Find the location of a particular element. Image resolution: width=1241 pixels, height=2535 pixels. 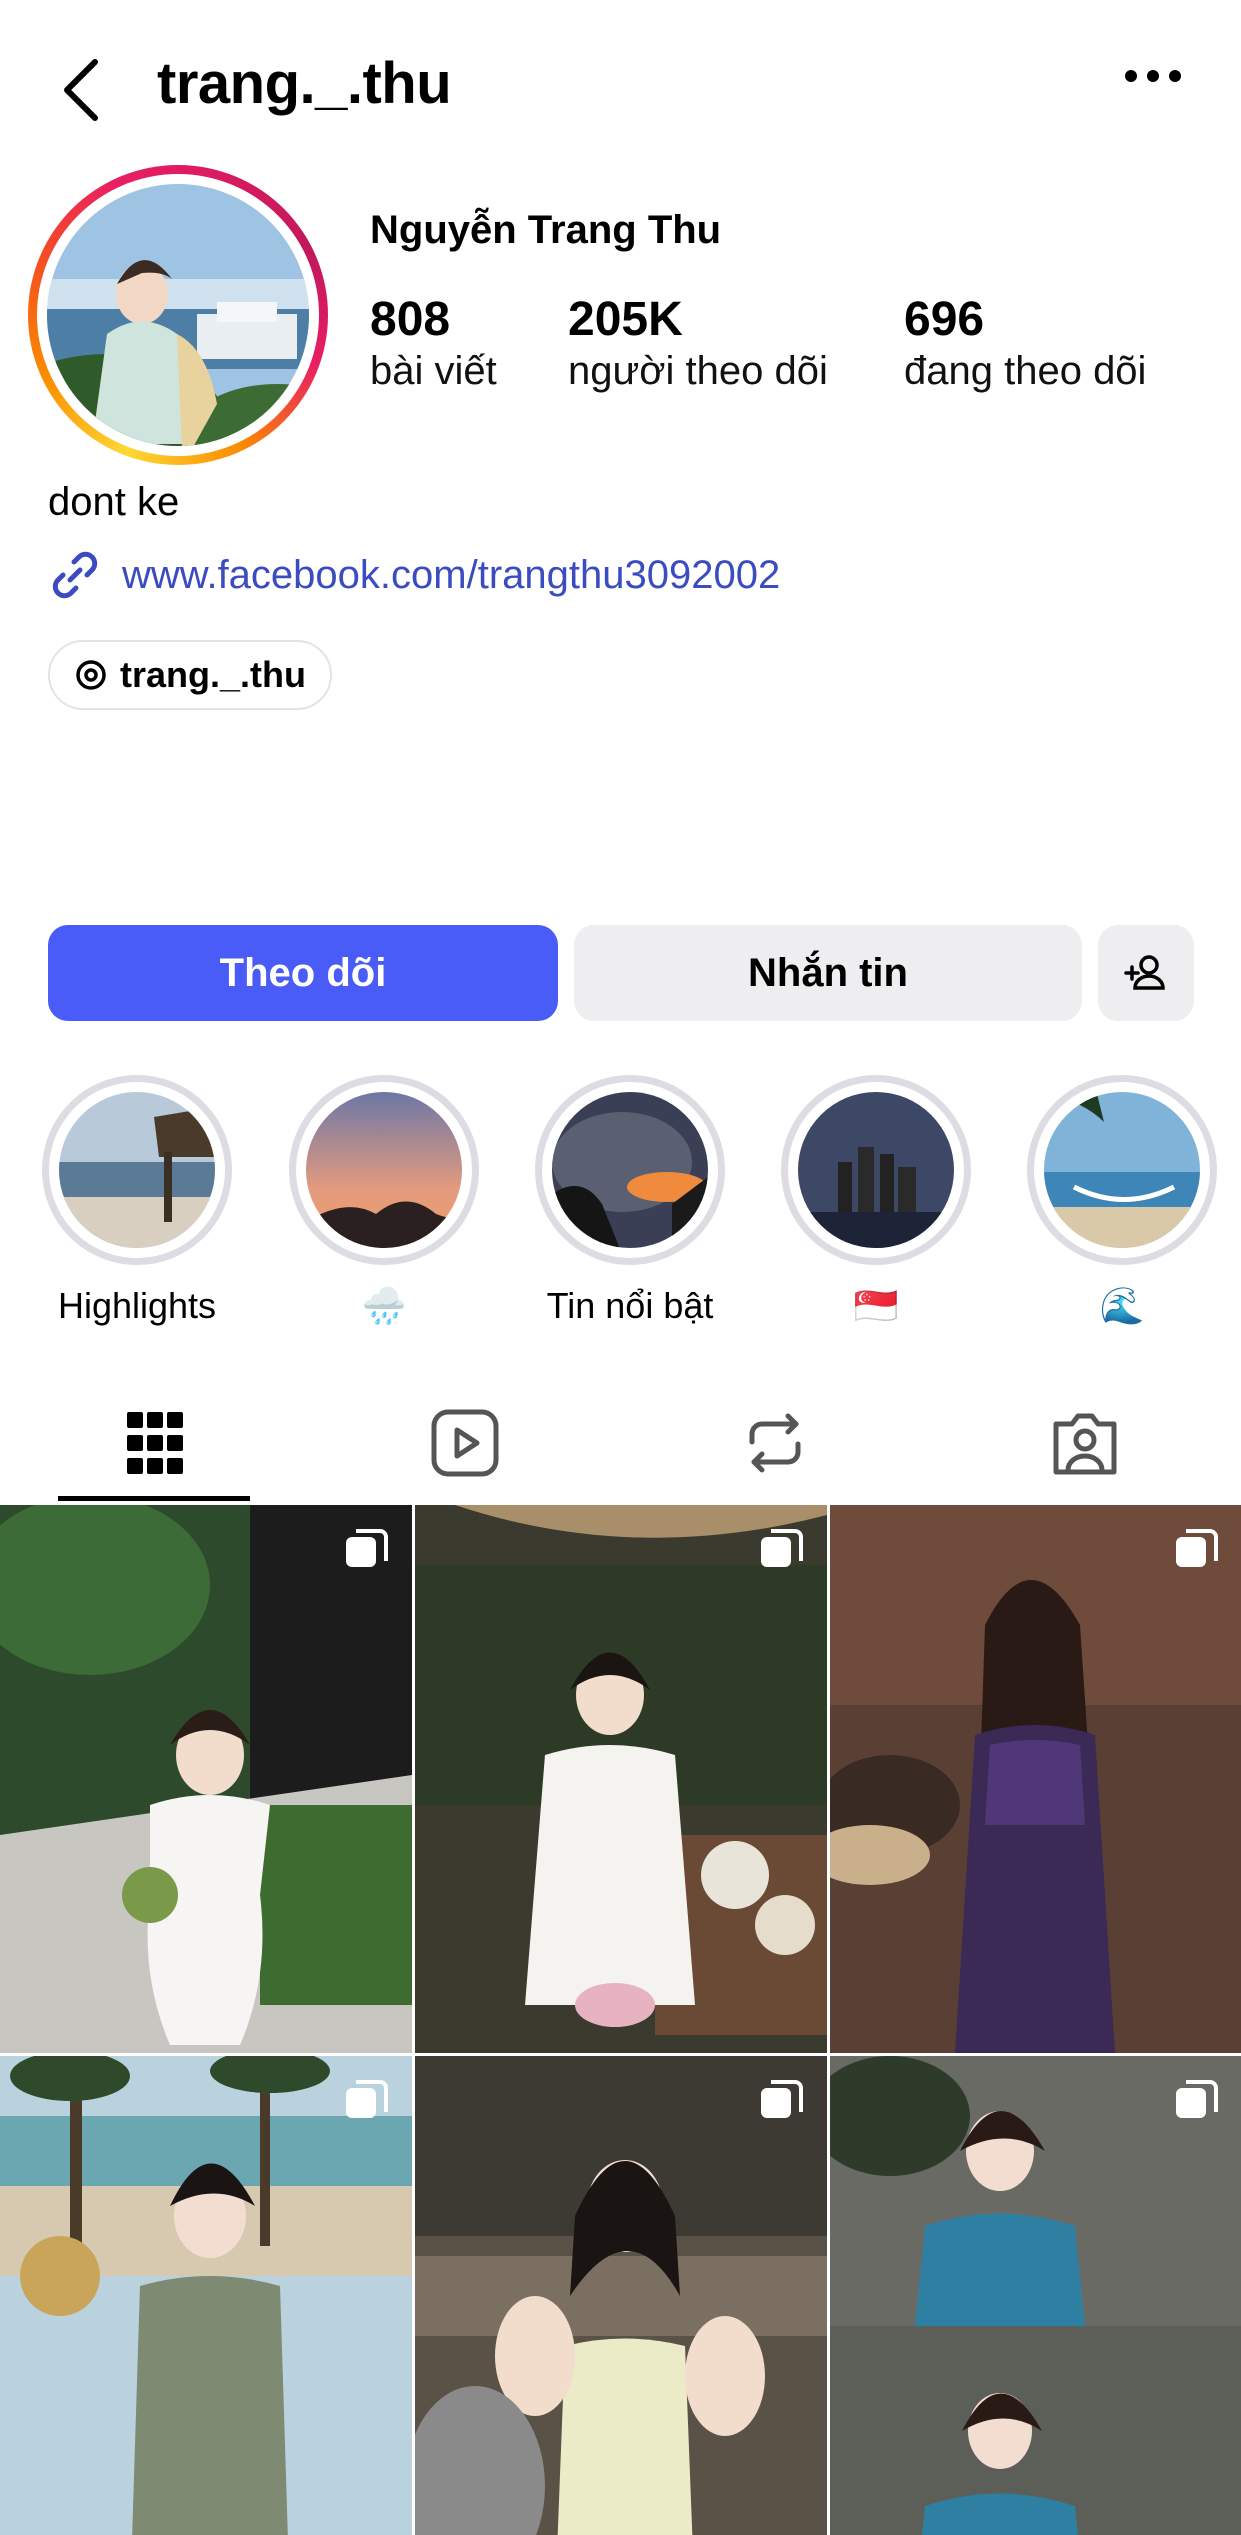

highlight-label: 🇸🇬 is located at coordinates (876, 1305).